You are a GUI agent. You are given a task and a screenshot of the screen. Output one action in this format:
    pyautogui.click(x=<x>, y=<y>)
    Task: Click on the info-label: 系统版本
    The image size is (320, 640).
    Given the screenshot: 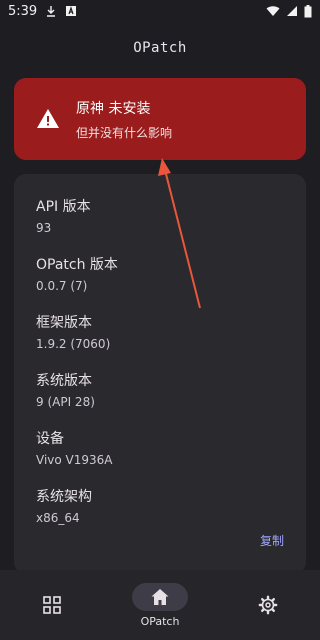 What is the action you would take?
    pyautogui.click(x=64, y=381)
    